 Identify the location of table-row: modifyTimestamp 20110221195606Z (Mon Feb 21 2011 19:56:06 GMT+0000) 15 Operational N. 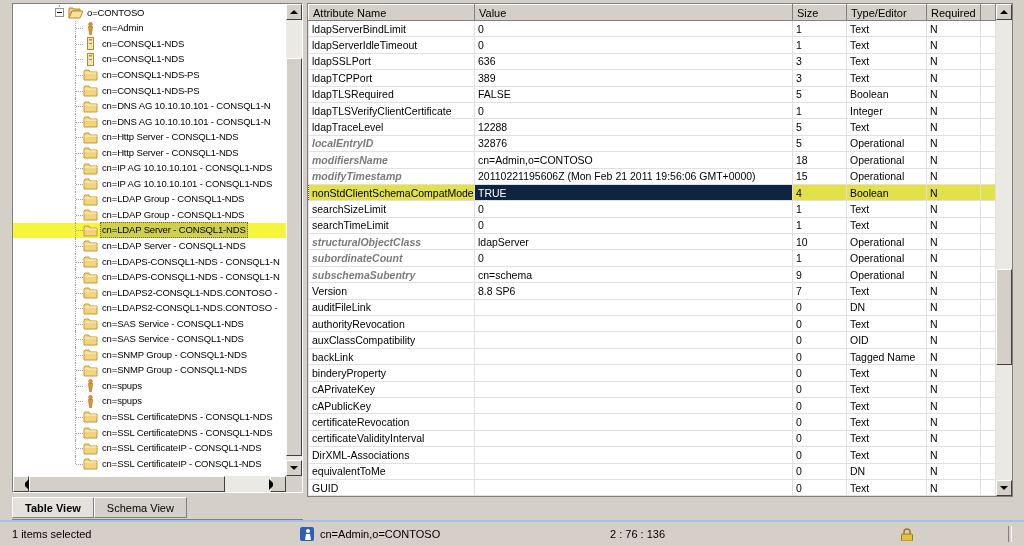
(652, 176).